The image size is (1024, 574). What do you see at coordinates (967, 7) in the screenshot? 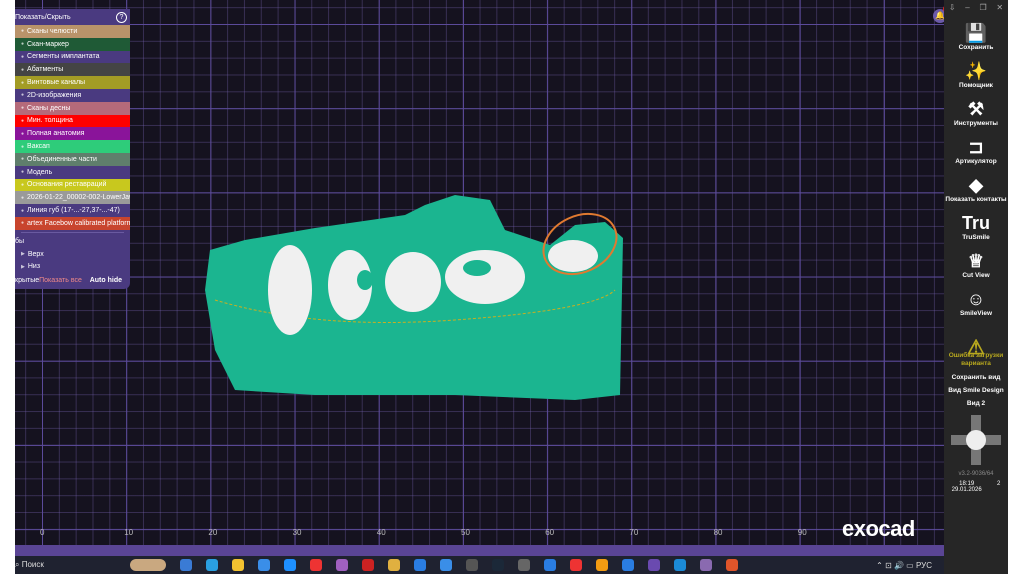
I see `minimize-button: –` at bounding box center [967, 7].